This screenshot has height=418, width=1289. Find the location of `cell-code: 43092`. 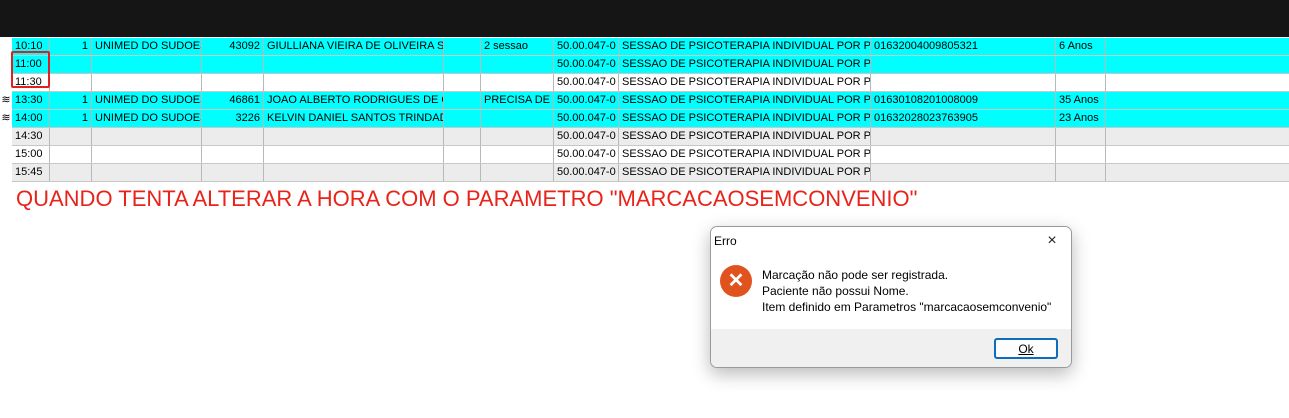

cell-code: 43092 is located at coordinates (233, 46).